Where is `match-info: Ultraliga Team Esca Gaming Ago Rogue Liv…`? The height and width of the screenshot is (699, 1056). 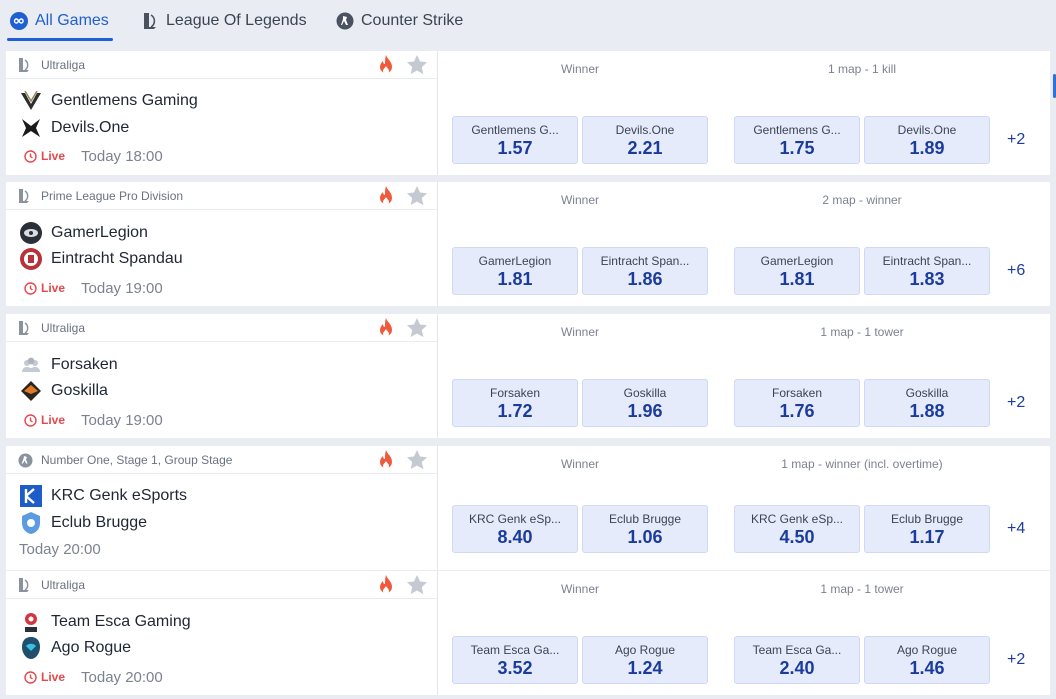 match-info: Ultraliga Team Esca Gaming Ago Rogue Liv… is located at coordinates (222, 633).